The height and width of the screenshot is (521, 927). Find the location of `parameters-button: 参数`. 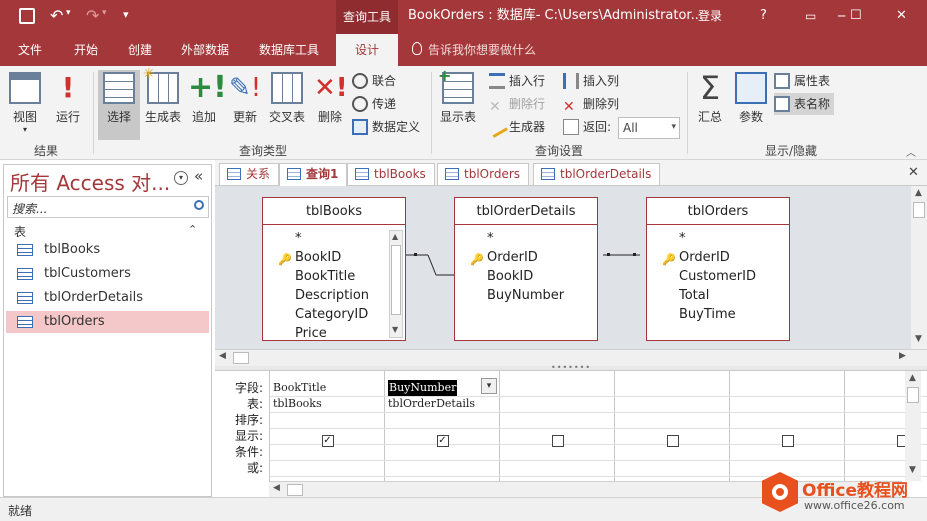

parameters-button: 参数 is located at coordinates (751, 101).